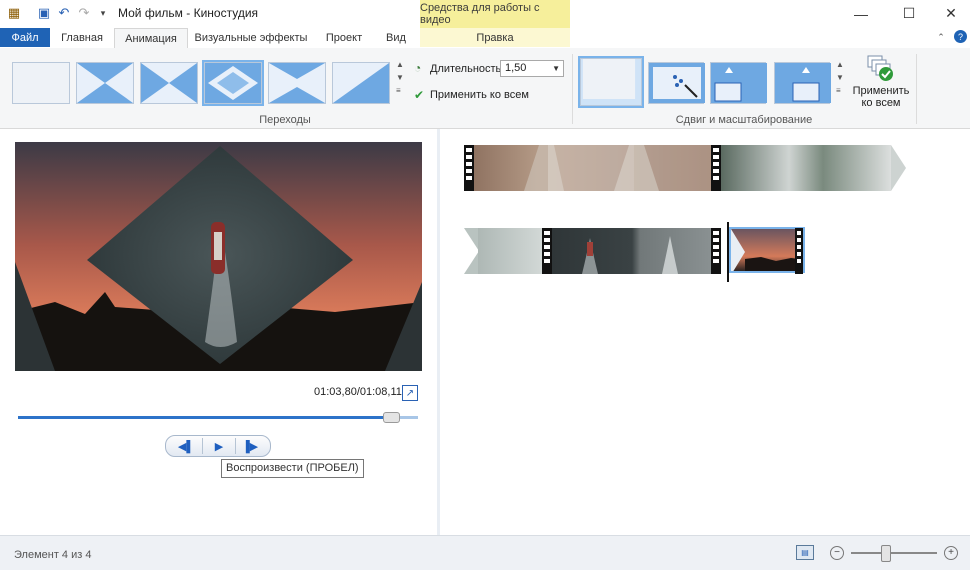 This screenshot has height=570, width=970. I want to click on tab-edit: Правка, so click(495, 37).